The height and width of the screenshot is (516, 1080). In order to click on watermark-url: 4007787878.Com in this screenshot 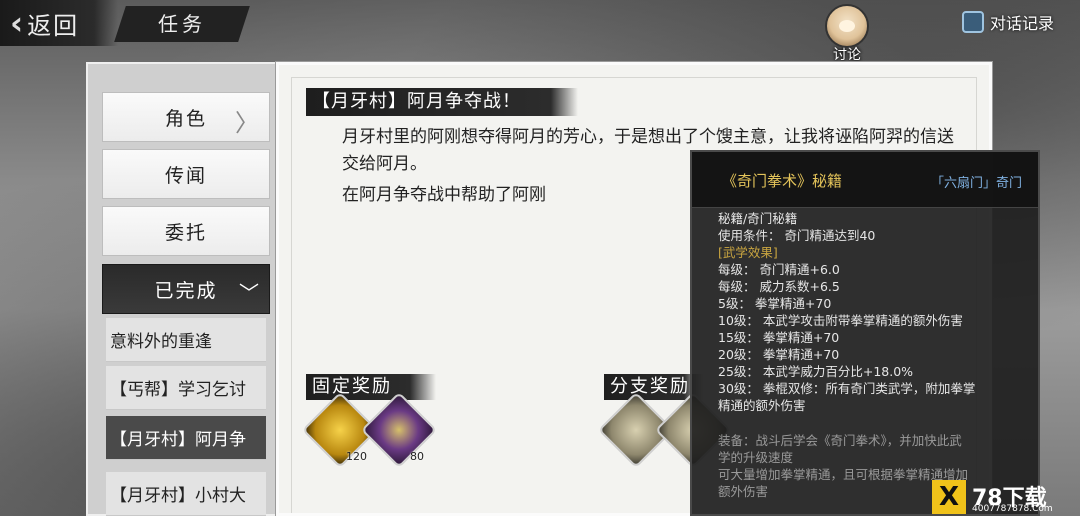, I will do `click(1012, 509)`.